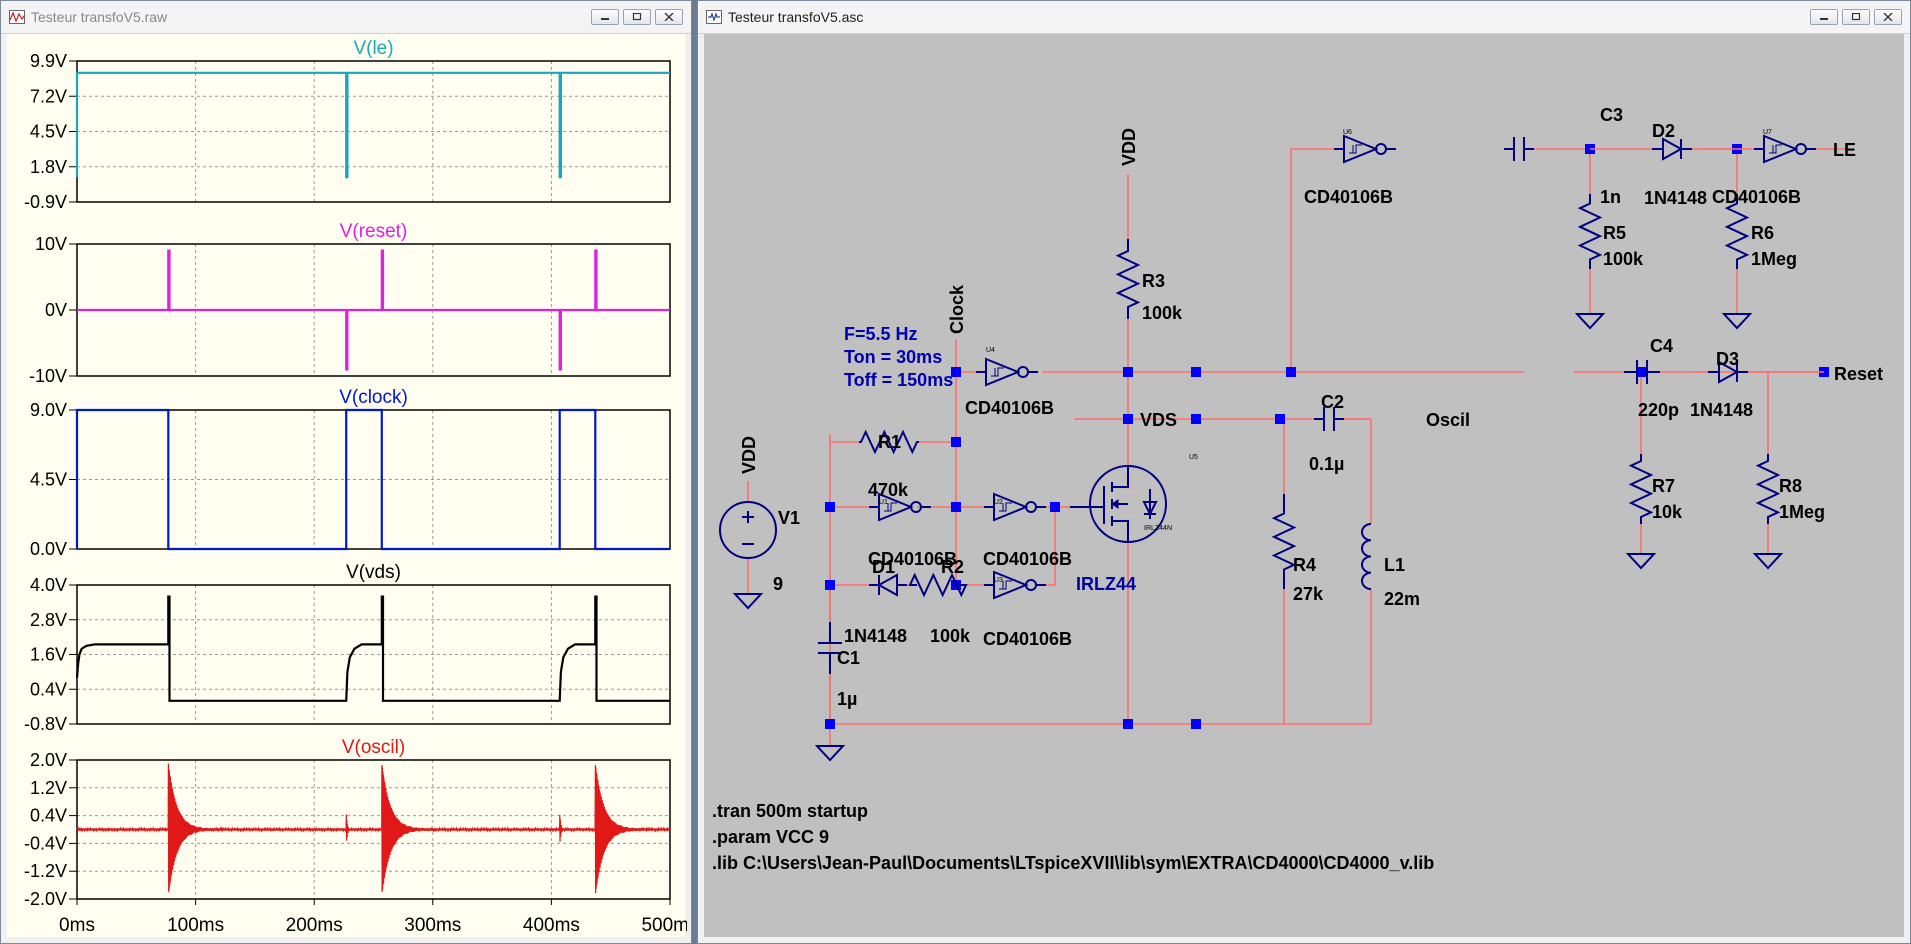  What do you see at coordinates (373, 828) in the screenshot?
I see `trace-oscil` at bounding box center [373, 828].